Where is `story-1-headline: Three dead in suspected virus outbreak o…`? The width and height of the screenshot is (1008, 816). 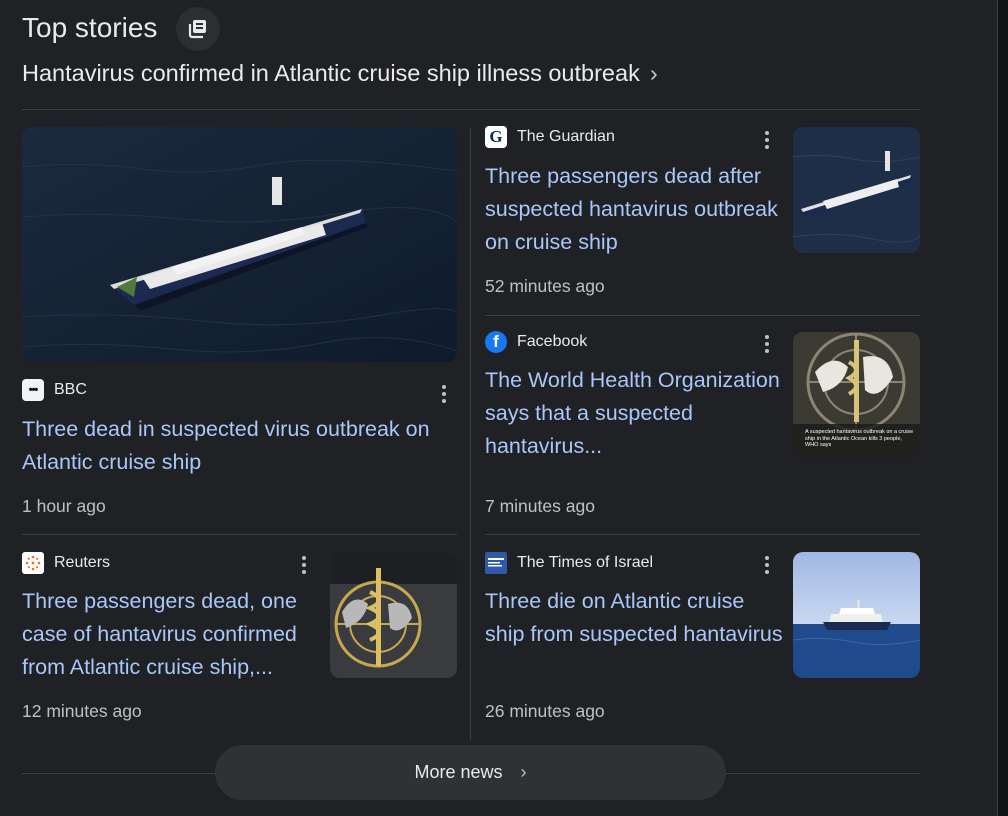 story-1-headline: Three dead in suspected virus outbreak o… is located at coordinates (242, 446).